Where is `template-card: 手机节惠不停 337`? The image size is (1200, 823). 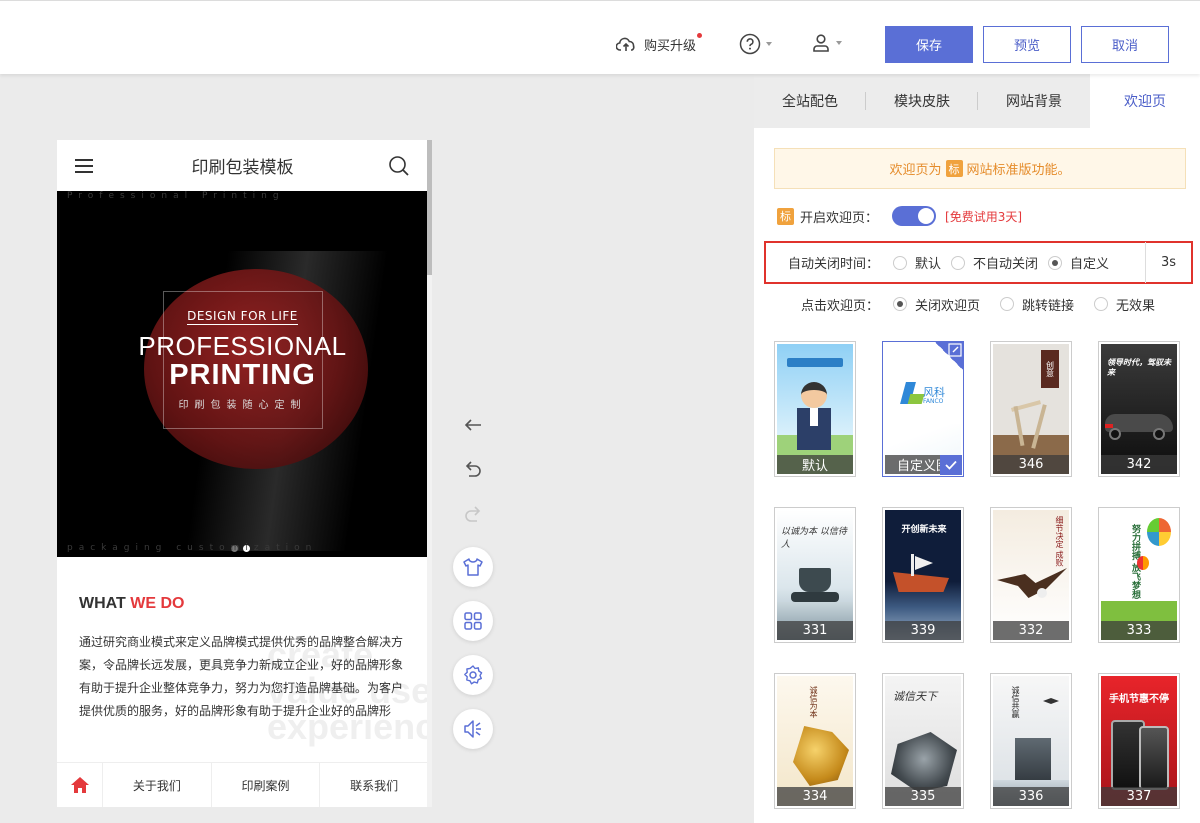 template-card: 手机节惠不停 337 is located at coordinates (1139, 741).